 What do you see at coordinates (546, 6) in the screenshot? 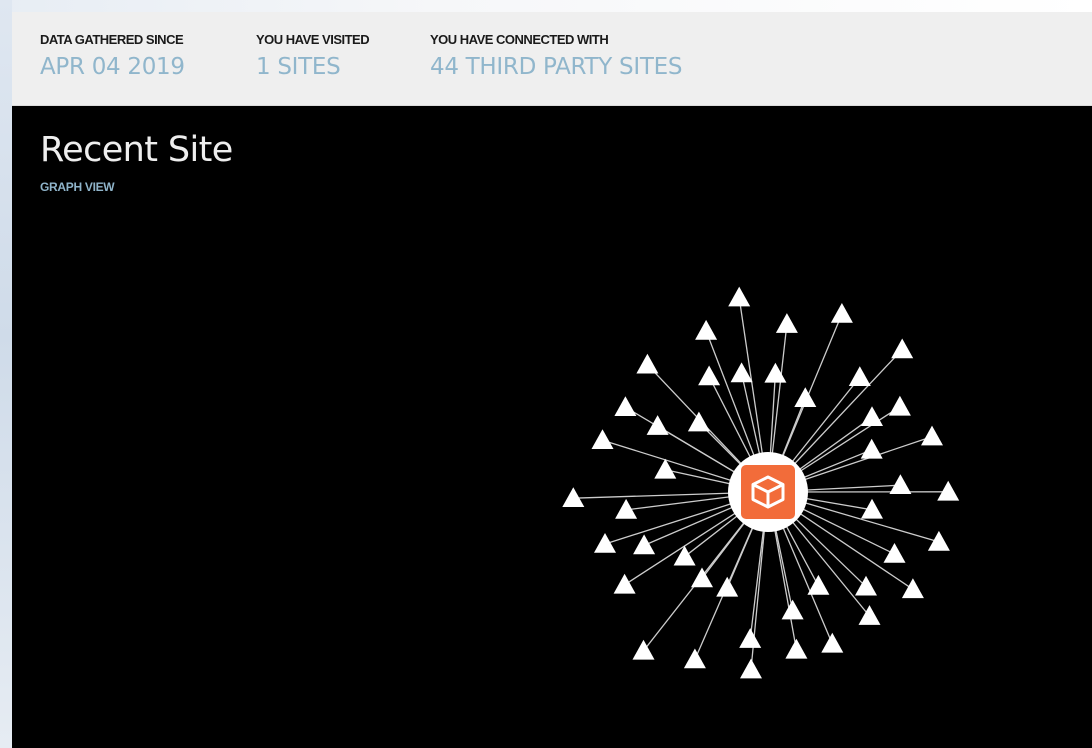
I see `window-top-edge` at bounding box center [546, 6].